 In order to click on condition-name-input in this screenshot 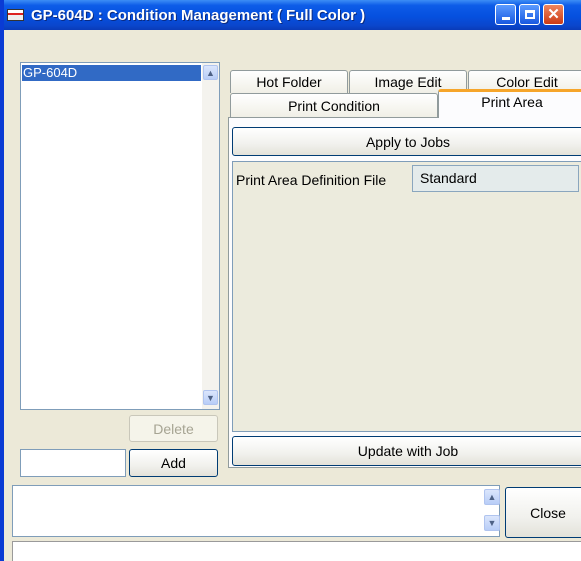, I will do `click(73, 463)`.